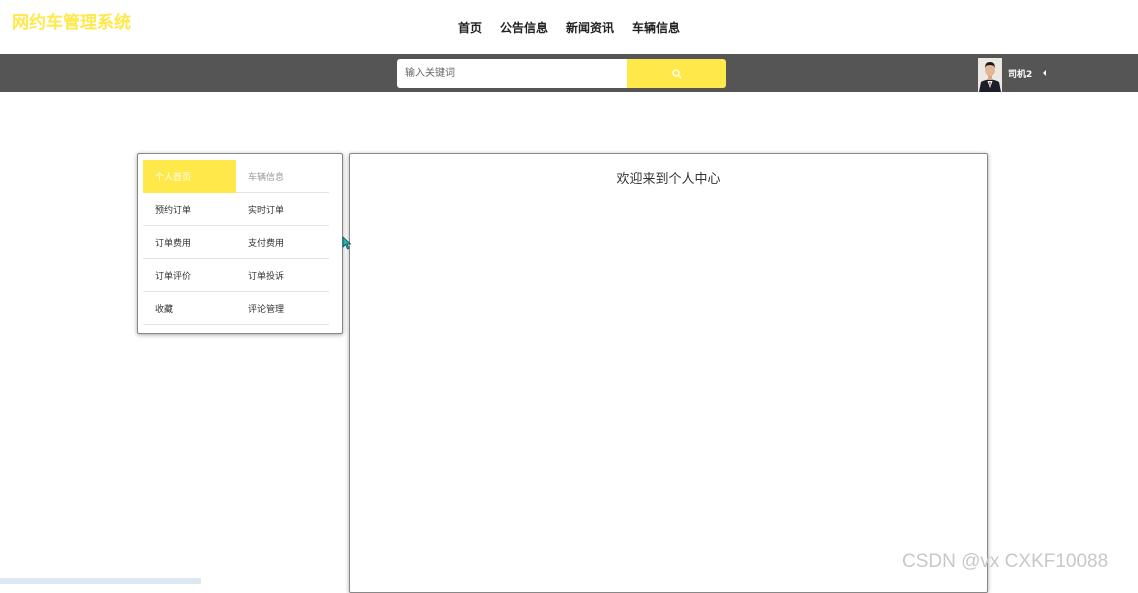  Describe the element at coordinates (470, 27) in the screenshot. I see `nav-home: 首页` at that location.